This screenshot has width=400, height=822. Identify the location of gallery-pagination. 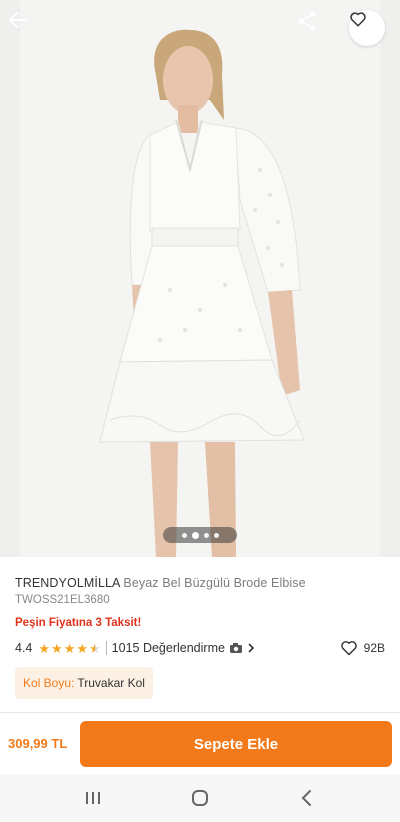
(200, 535).